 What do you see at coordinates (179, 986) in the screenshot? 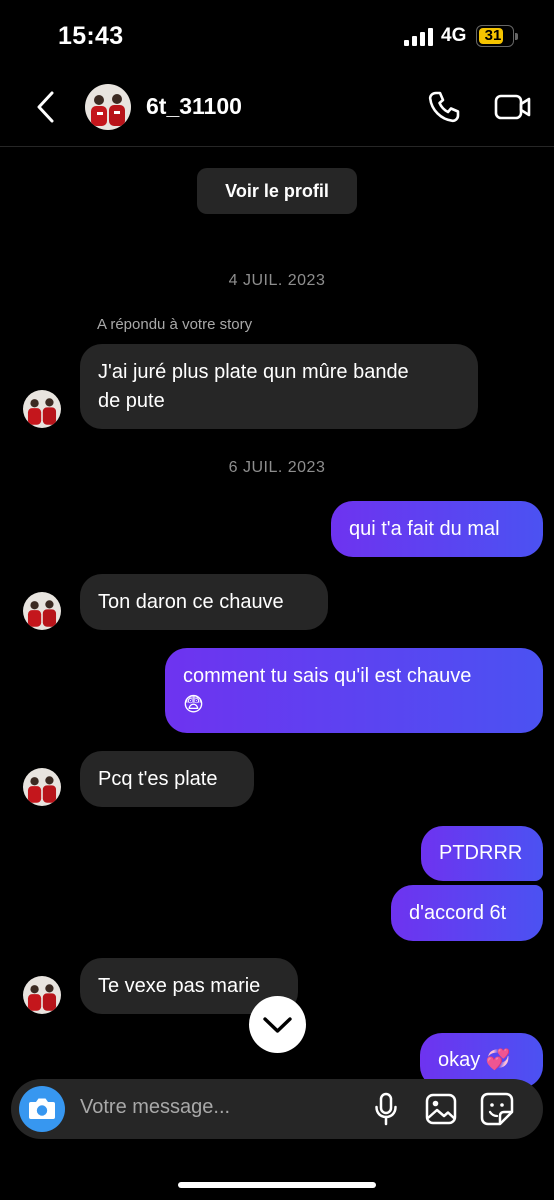
I see `message-text: Te vexe pas marie` at bounding box center [179, 986].